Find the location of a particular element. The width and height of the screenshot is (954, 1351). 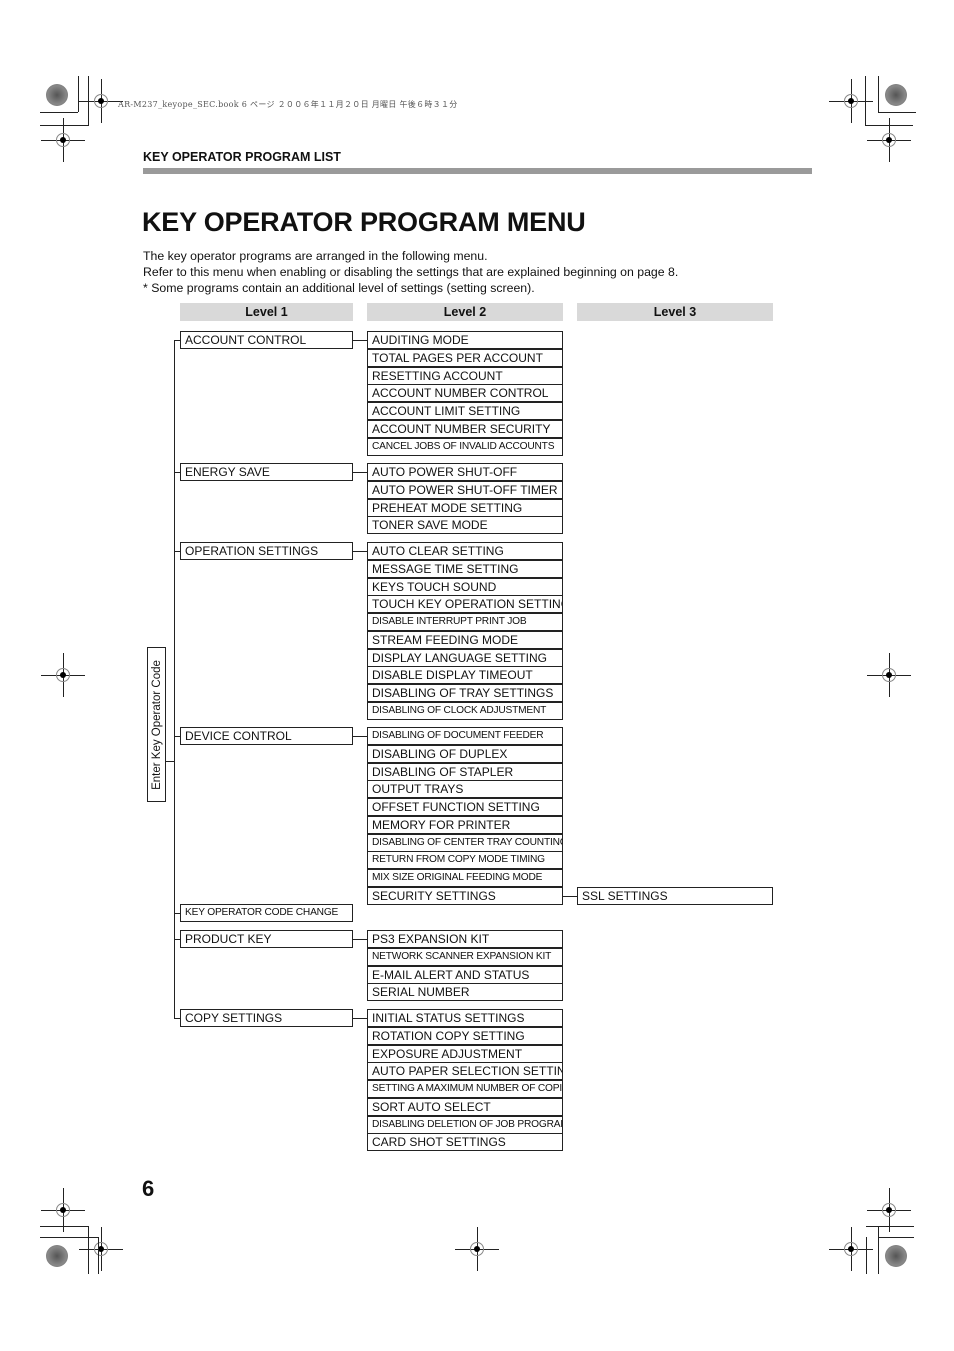

level-2-item: SECURITY SETTINGS is located at coordinates (465, 896).